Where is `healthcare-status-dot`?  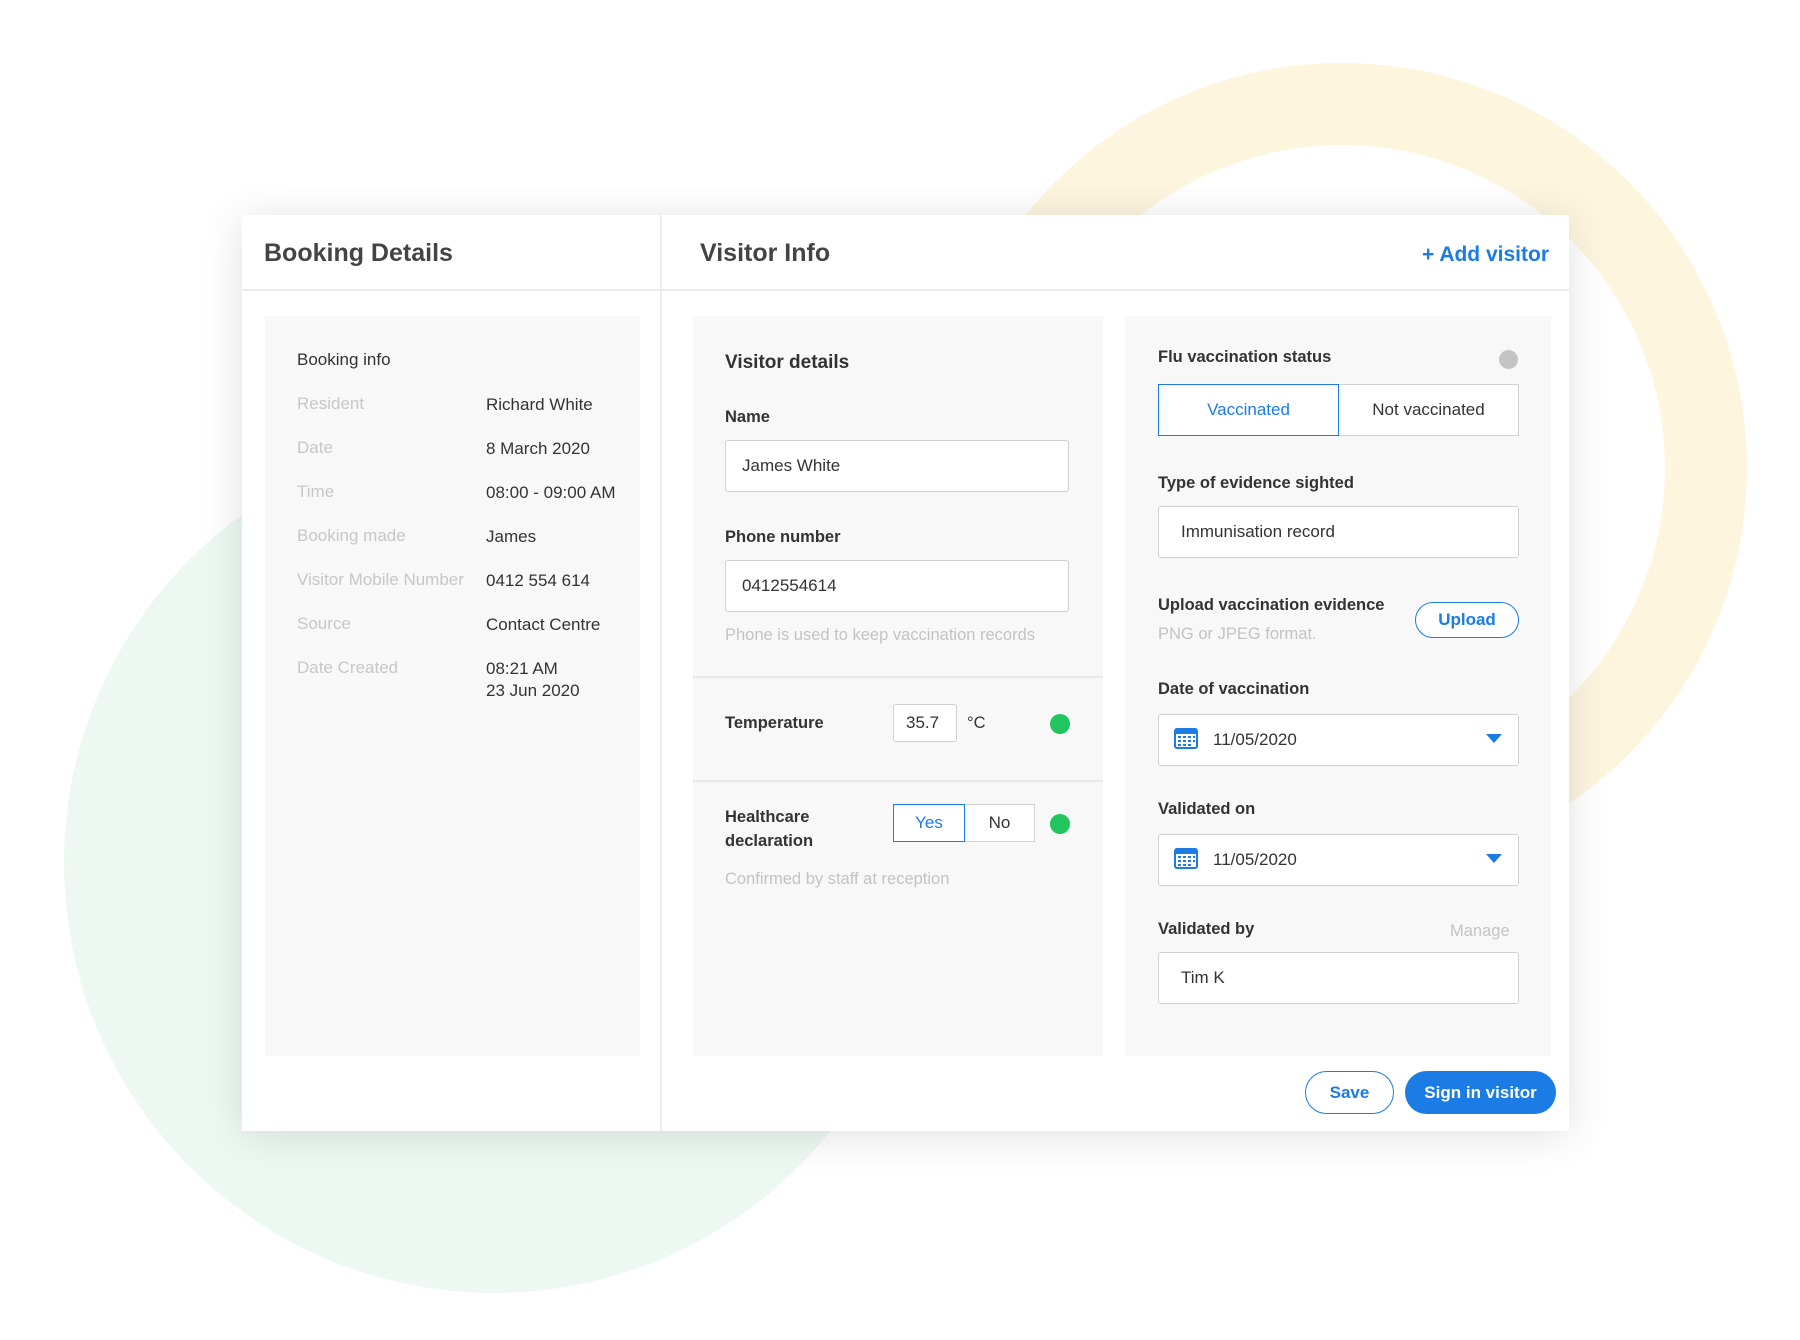
healthcare-status-dot is located at coordinates (1060, 824).